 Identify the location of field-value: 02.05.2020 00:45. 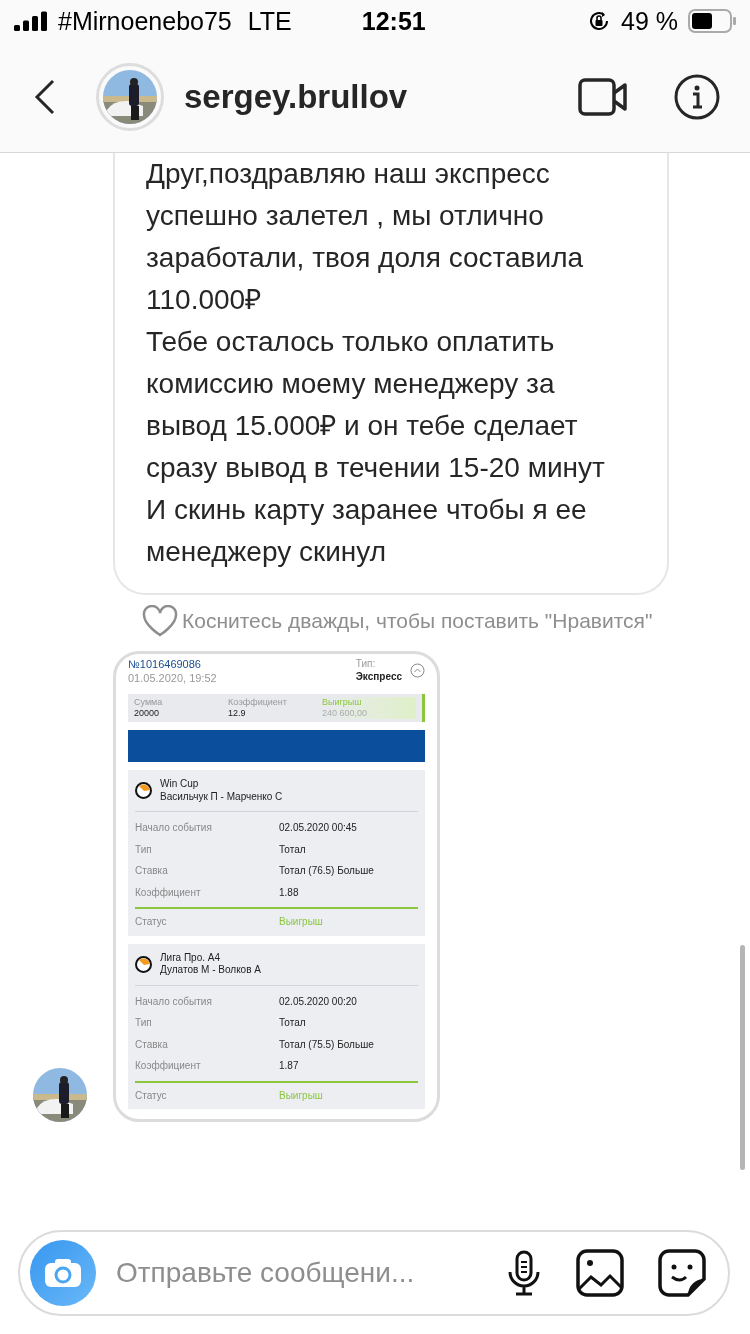
(318, 828).